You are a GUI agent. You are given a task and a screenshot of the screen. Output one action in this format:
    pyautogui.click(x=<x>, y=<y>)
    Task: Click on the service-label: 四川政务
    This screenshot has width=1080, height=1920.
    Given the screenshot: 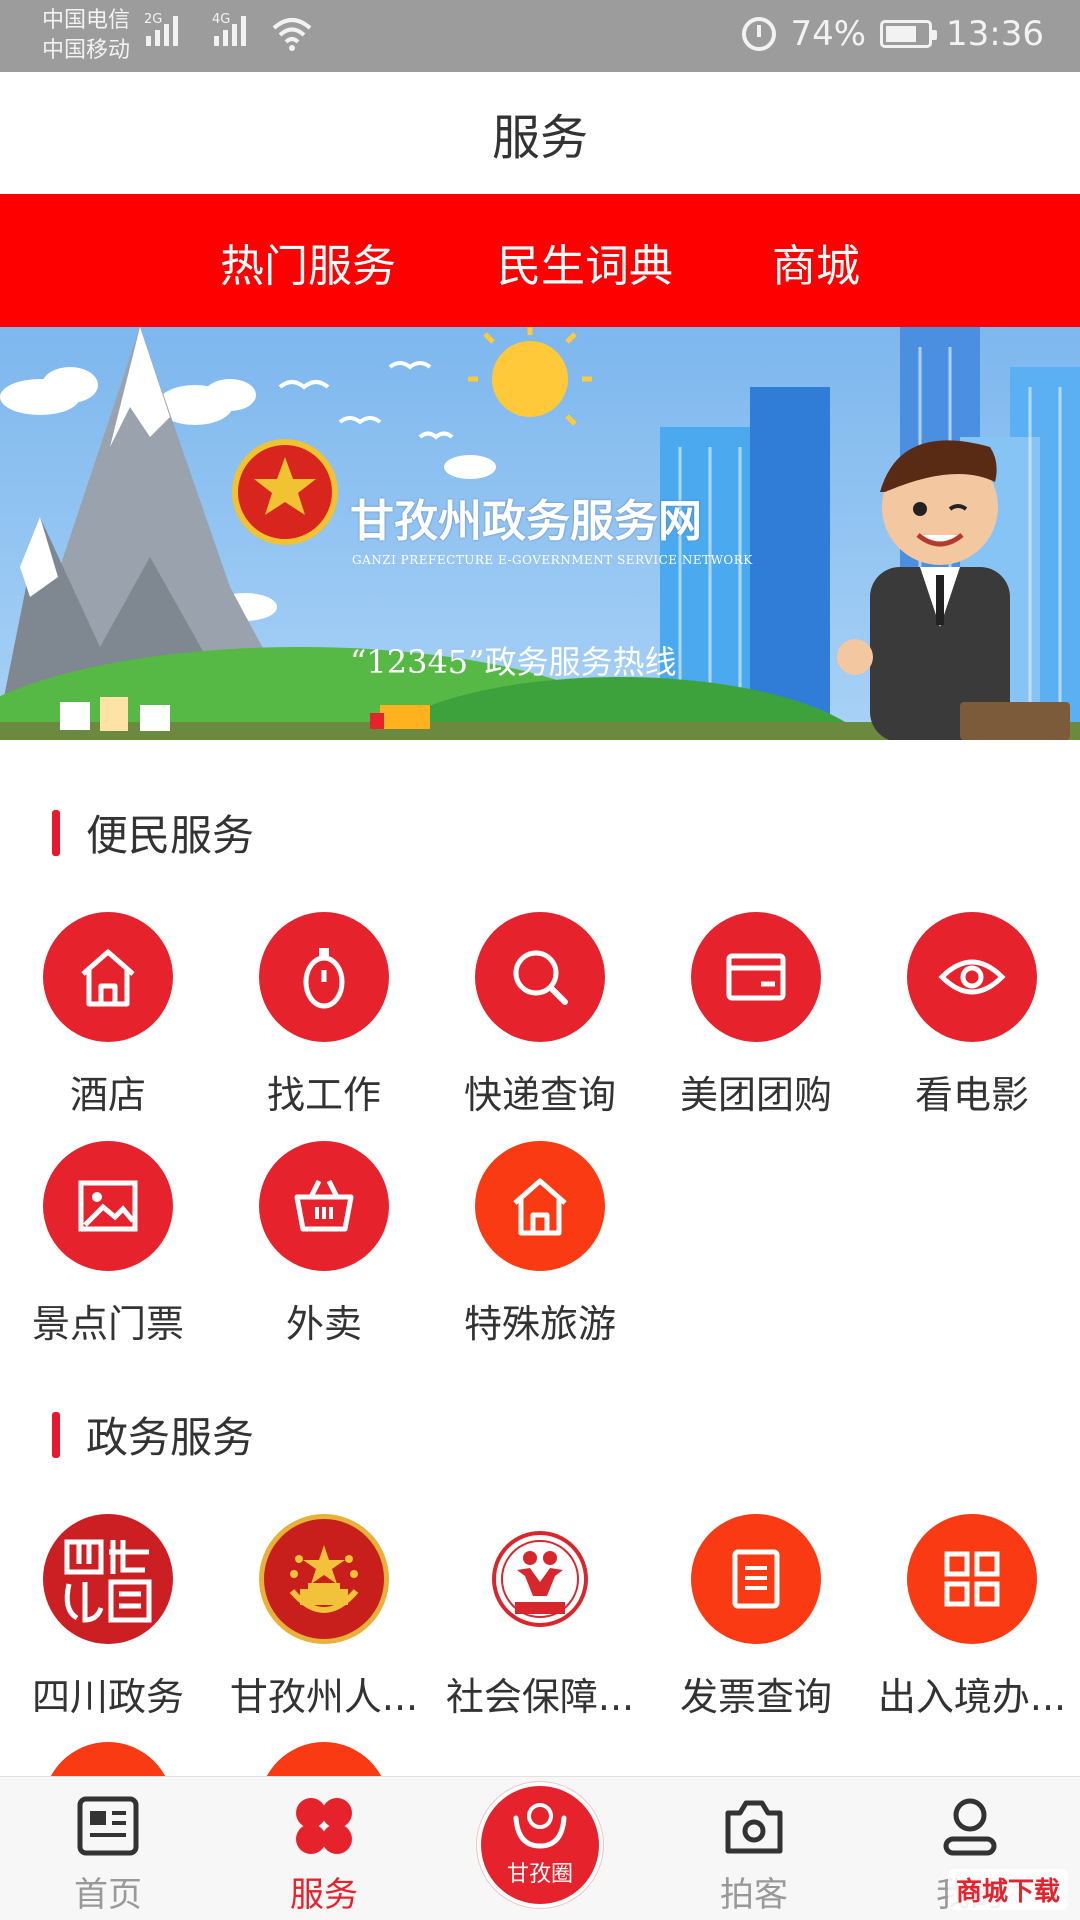 What is the action you would take?
    pyautogui.click(x=107, y=1697)
    